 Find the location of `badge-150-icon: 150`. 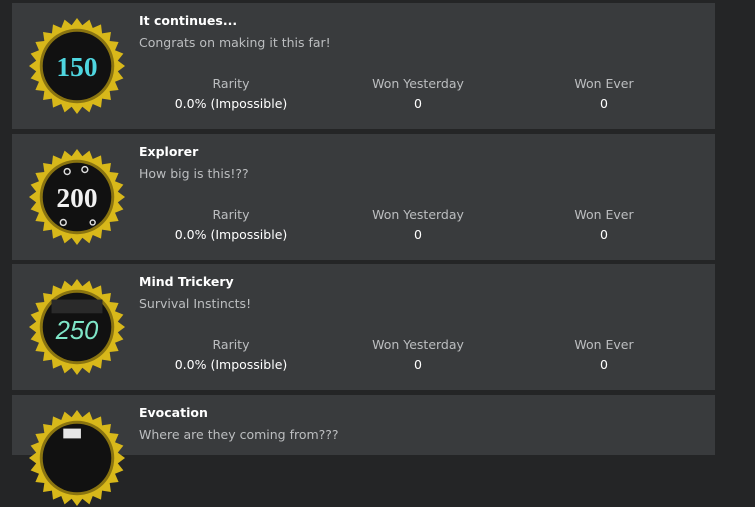

badge-150-icon: 150 is located at coordinates (77, 66).